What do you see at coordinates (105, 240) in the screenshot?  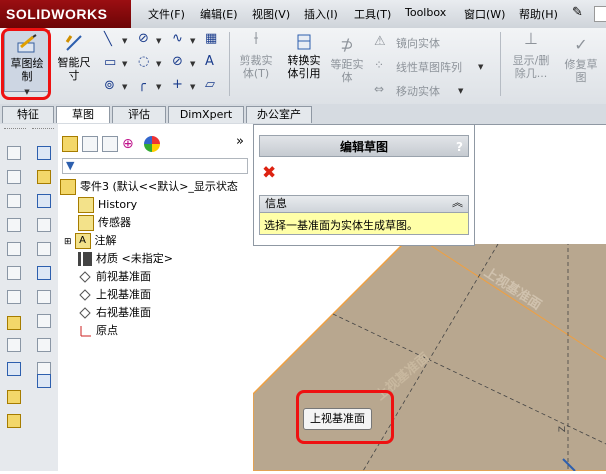 I see `tree-item-label: 注解` at bounding box center [105, 240].